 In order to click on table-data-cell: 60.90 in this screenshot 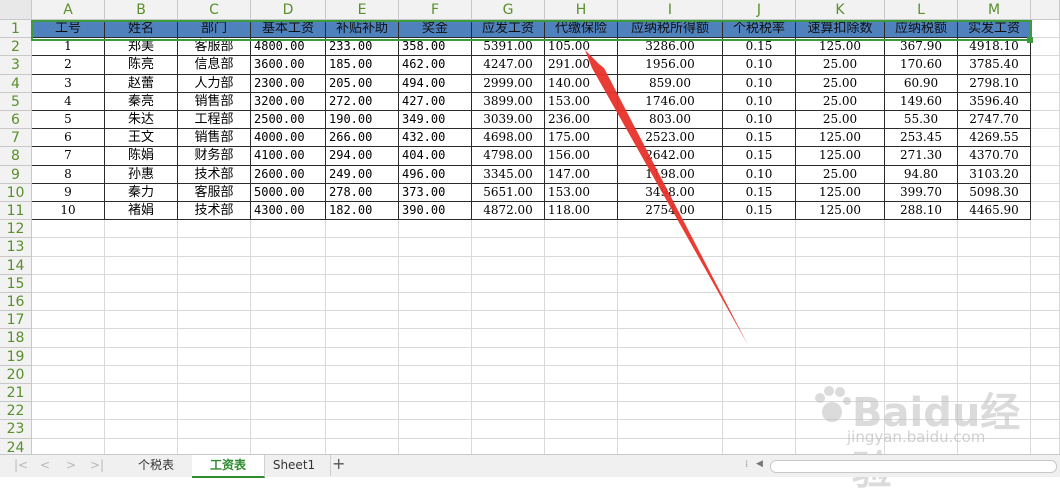, I will do `click(921, 83)`.